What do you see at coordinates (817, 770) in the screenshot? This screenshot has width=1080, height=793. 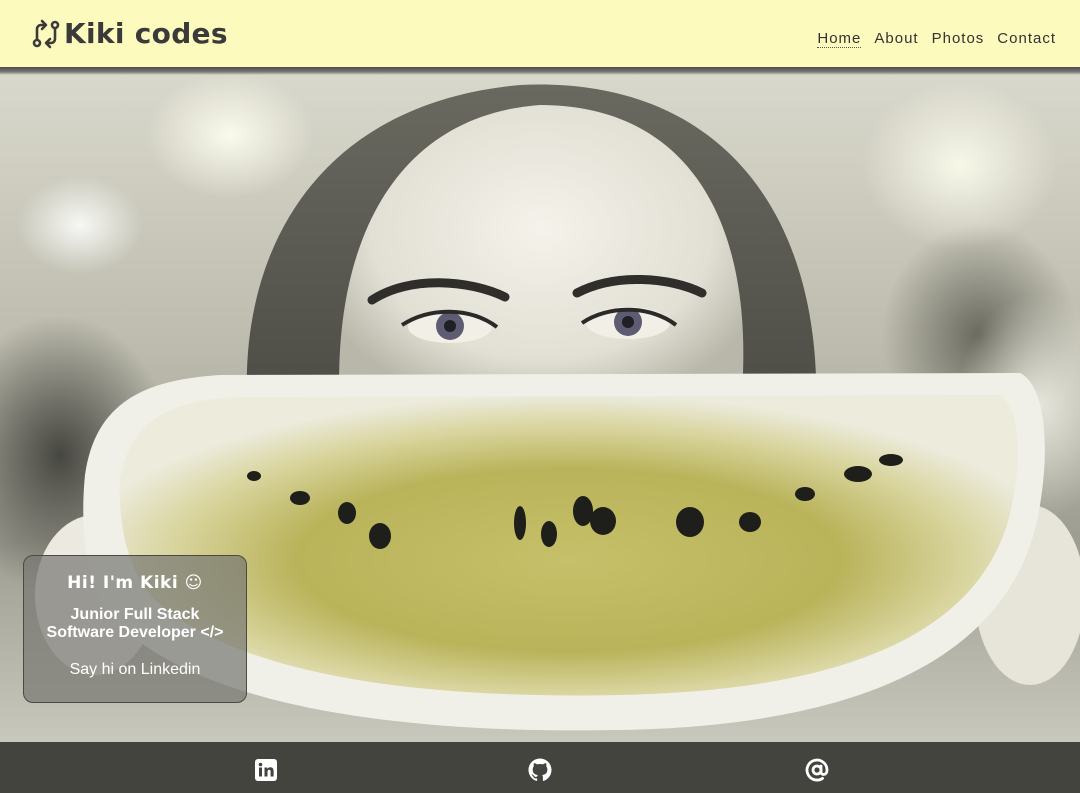 I see `at-sign-icon` at bounding box center [817, 770].